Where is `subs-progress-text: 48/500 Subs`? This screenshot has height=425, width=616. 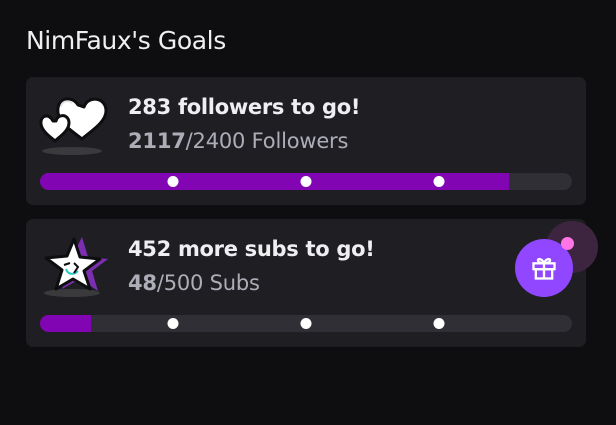 subs-progress-text: 48/500 Subs is located at coordinates (194, 283).